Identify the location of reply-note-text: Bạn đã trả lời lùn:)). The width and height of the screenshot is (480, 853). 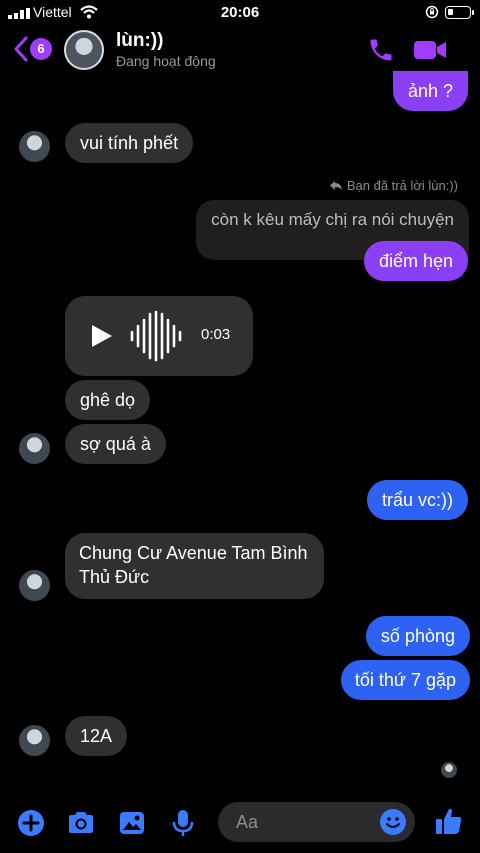
(402, 185).